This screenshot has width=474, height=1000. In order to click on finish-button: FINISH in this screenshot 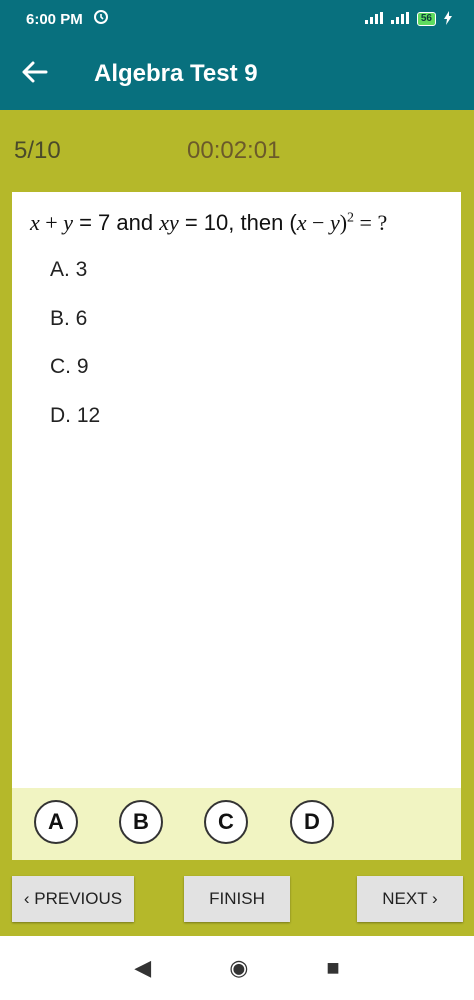, I will do `click(237, 899)`.